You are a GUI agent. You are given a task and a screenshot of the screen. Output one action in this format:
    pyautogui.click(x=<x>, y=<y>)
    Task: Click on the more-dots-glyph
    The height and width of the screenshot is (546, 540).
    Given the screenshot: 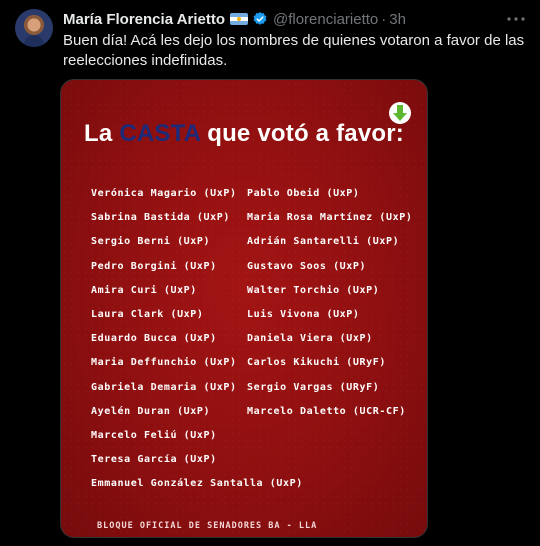 What is the action you would take?
    pyautogui.click(x=516, y=19)
    